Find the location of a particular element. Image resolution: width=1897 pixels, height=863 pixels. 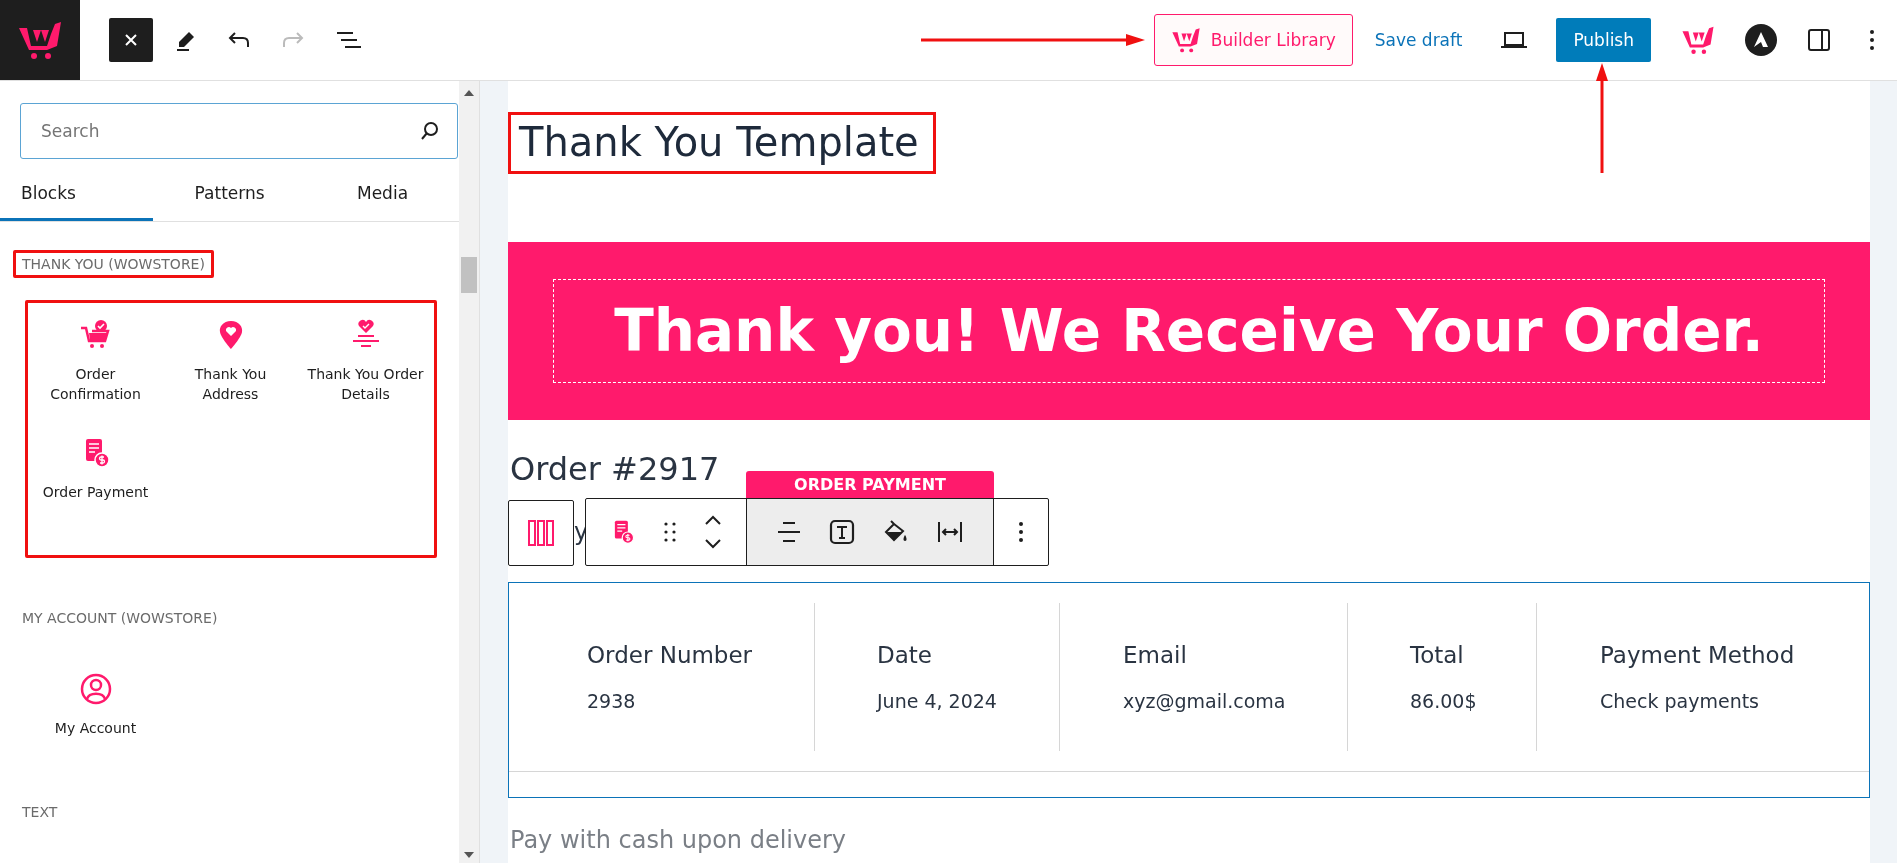

scroll-down-icon is located at coordinates (469, 855).